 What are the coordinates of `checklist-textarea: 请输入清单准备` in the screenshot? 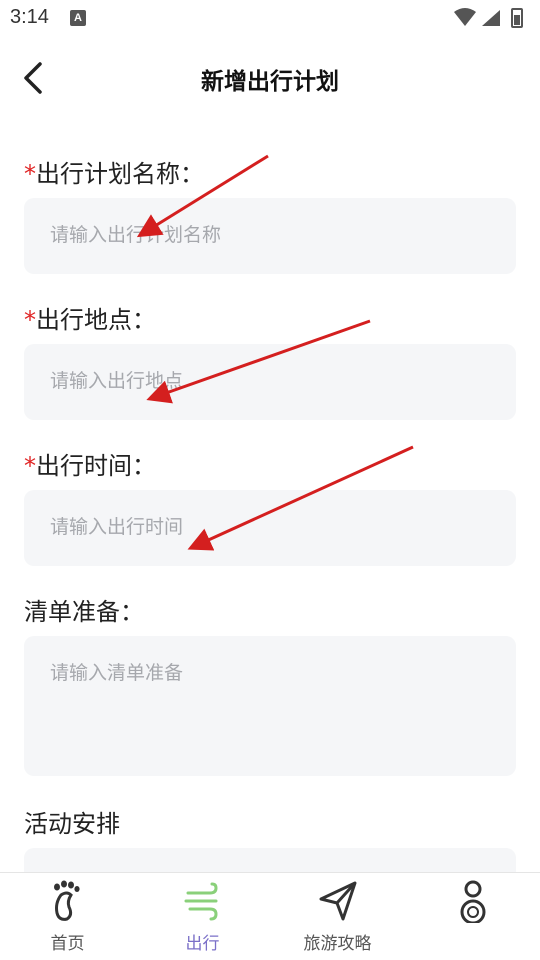 It's located at (270, 706).